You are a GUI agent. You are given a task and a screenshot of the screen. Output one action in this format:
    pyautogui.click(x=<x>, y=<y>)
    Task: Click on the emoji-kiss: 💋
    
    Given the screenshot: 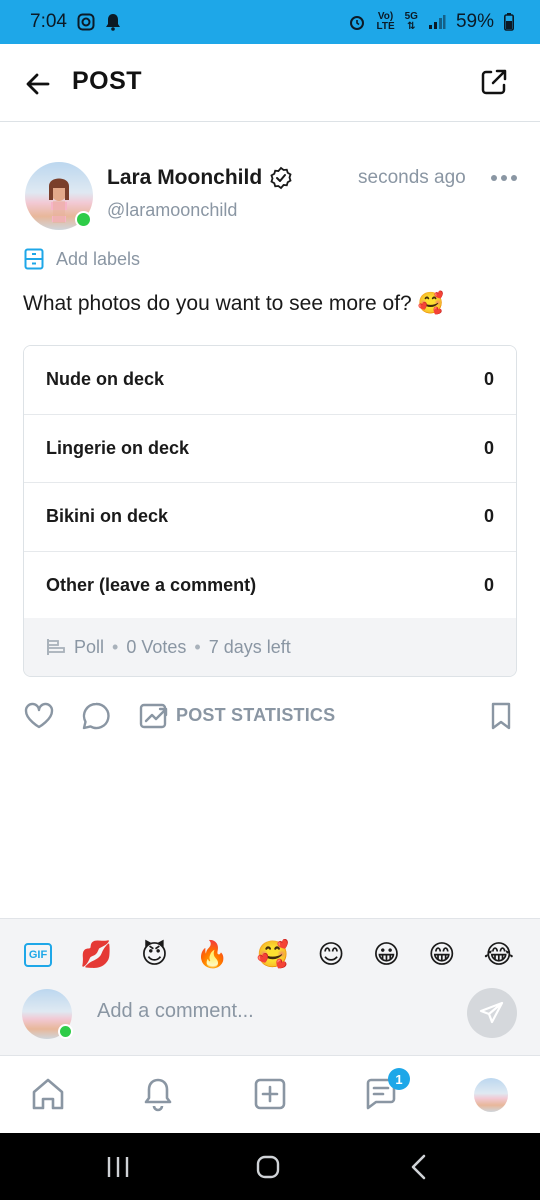 What is the action you would take?
    pyautogui.click(x=96, y=955)
    